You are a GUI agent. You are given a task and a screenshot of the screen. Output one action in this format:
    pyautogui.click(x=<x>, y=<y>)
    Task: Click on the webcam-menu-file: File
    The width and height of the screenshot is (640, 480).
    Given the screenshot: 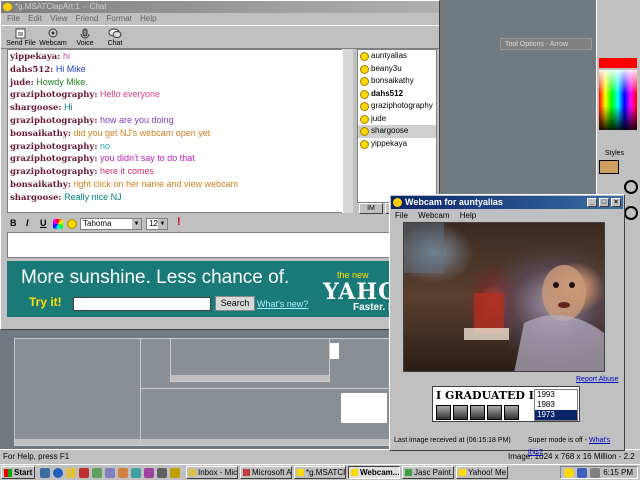 What is the action you would take?
    pyautogui.click(x=401, y=215)
    